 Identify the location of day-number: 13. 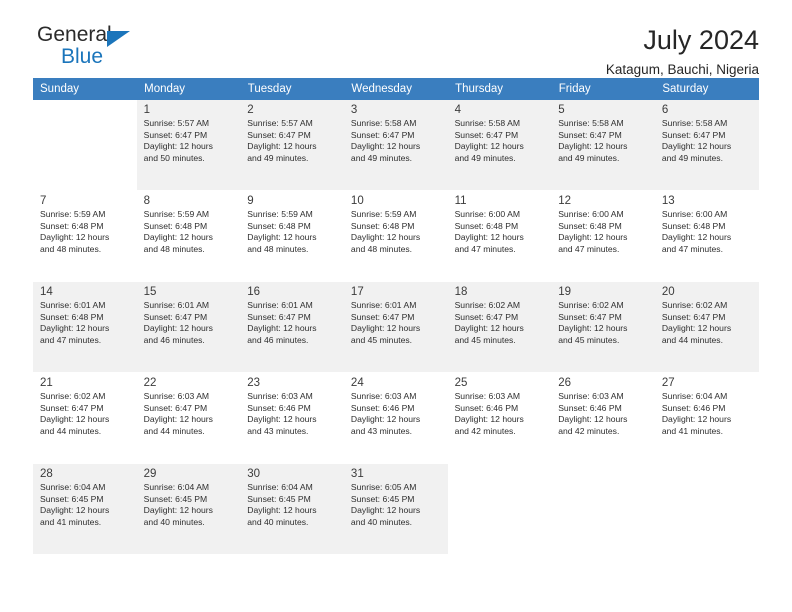
(668, 201).